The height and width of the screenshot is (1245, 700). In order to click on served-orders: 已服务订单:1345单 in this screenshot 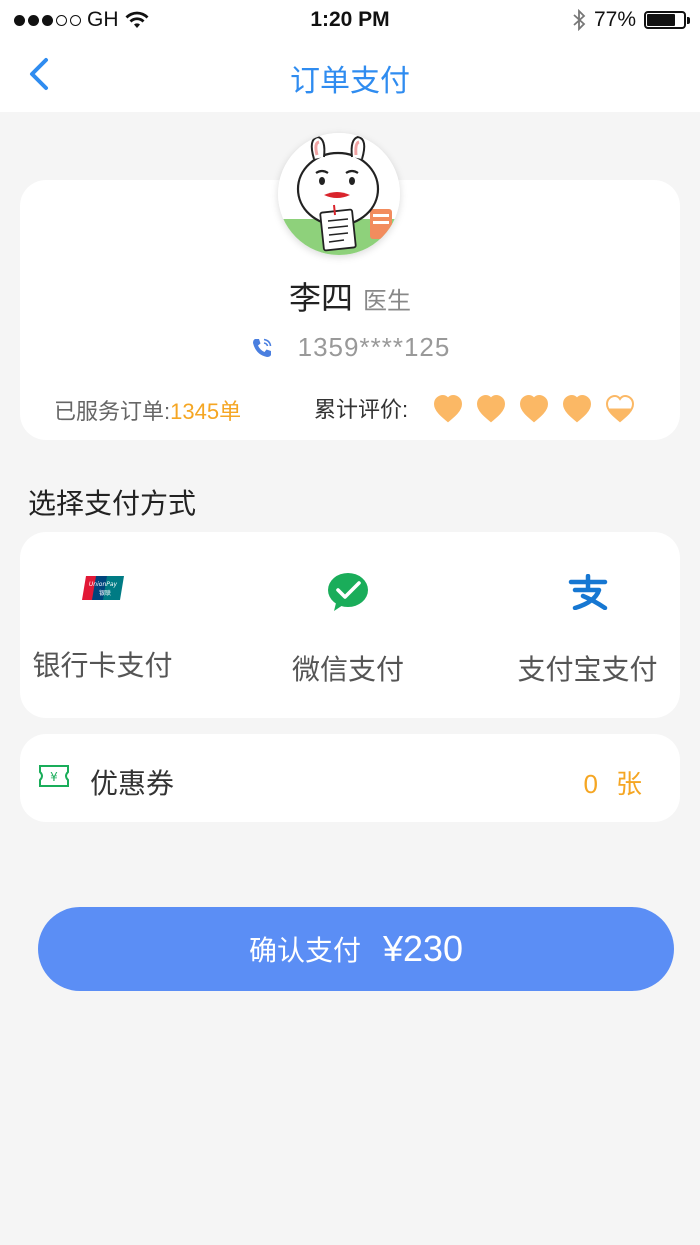, I will do `click(147, 410)`.